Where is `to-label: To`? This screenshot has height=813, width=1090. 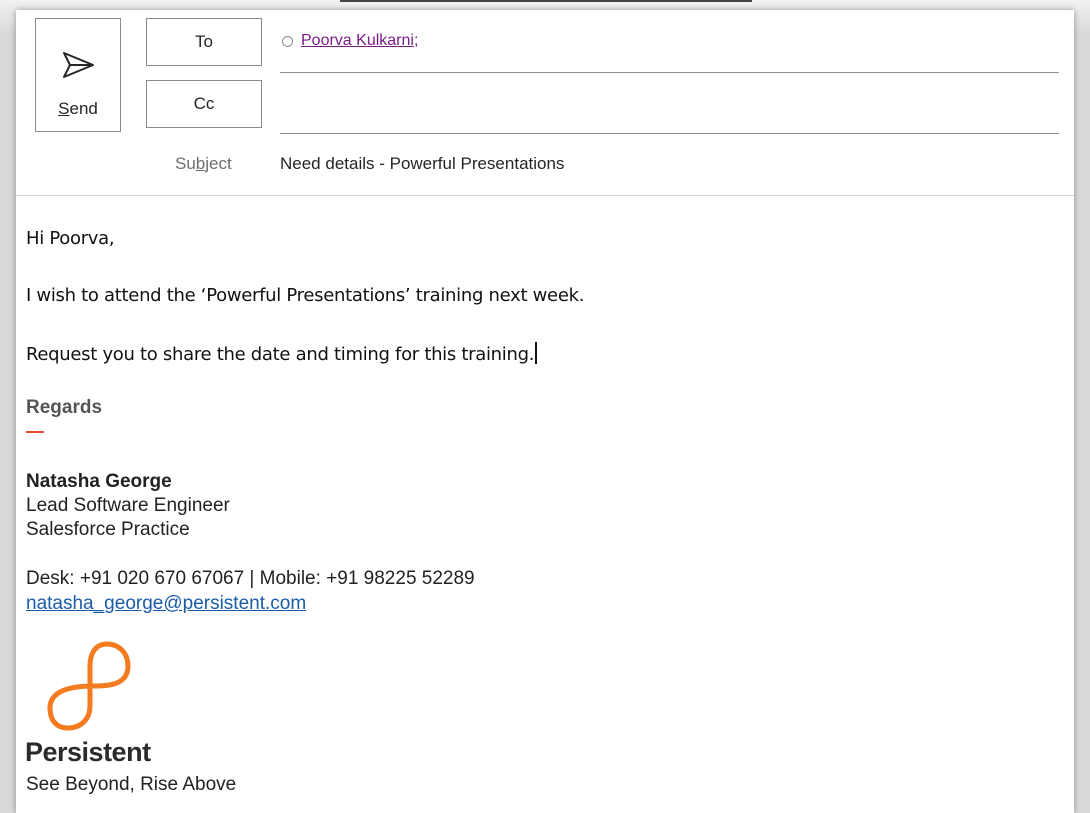 to-label: To is located at coordinates (204, 41).